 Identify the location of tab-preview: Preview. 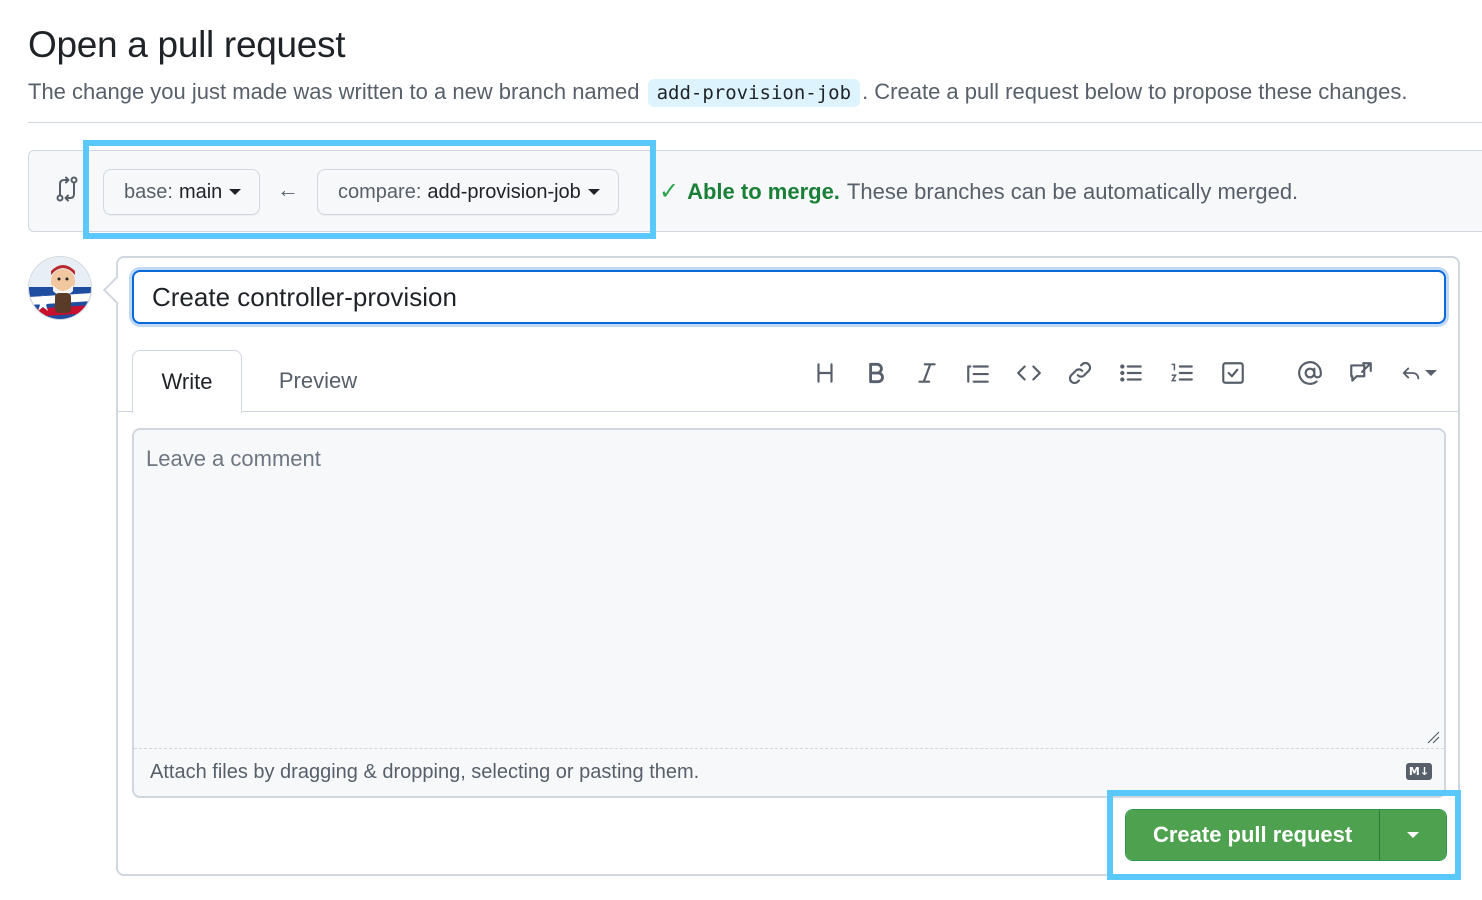
(318, 381).